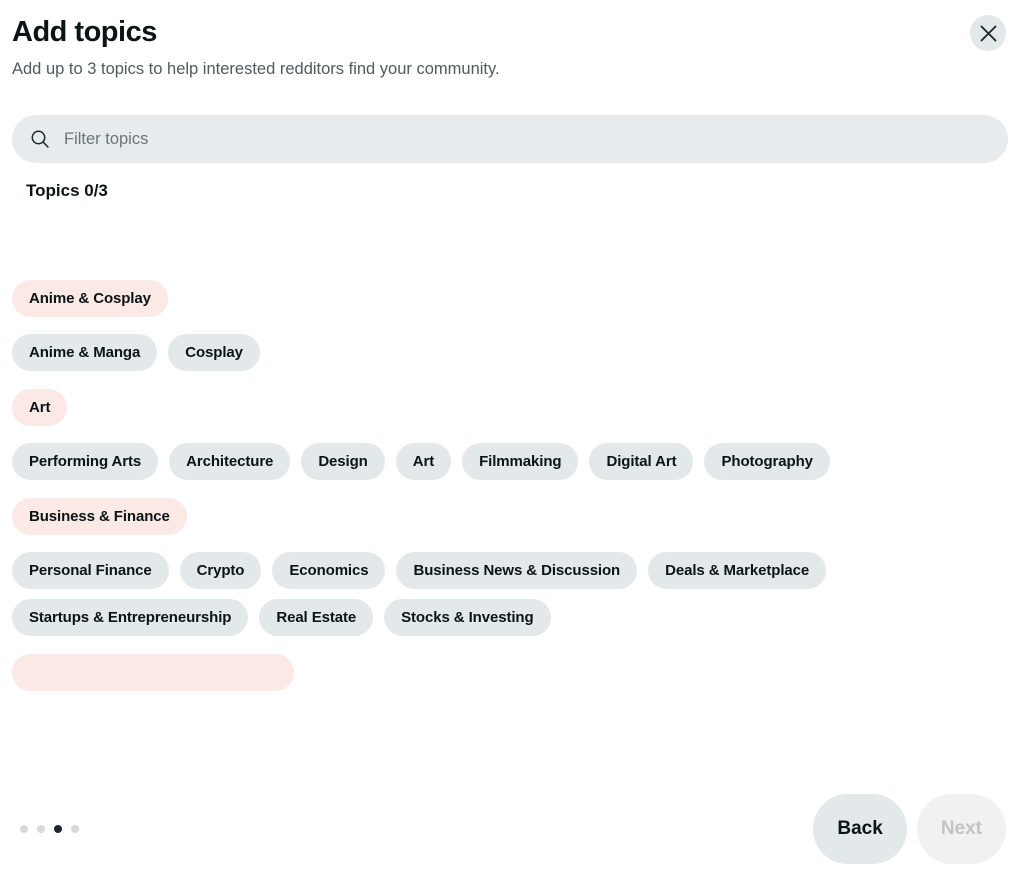 The height and width of the screenshot is (873, 1024). I want to click on modal-footer: Back Next, so click(512, 829).